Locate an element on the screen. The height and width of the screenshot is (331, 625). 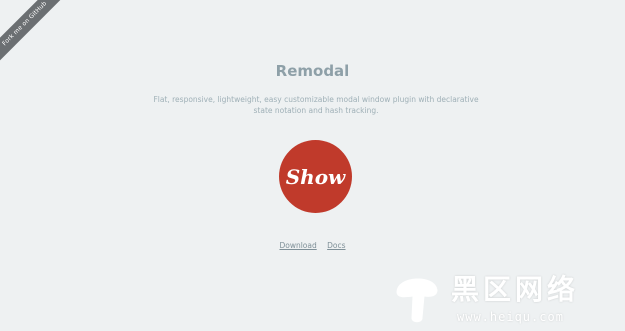
watermark-title: 黑区网络 is located at coordinates (515, 289).